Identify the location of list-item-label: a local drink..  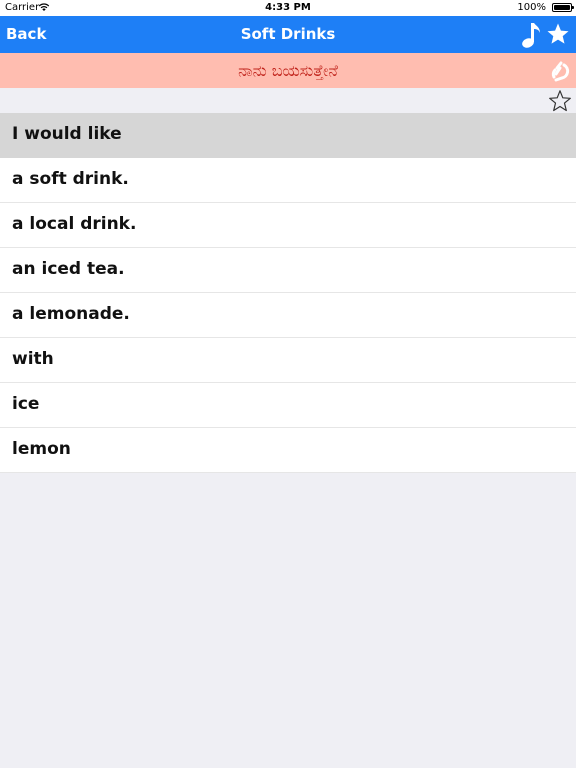
(74, 224).